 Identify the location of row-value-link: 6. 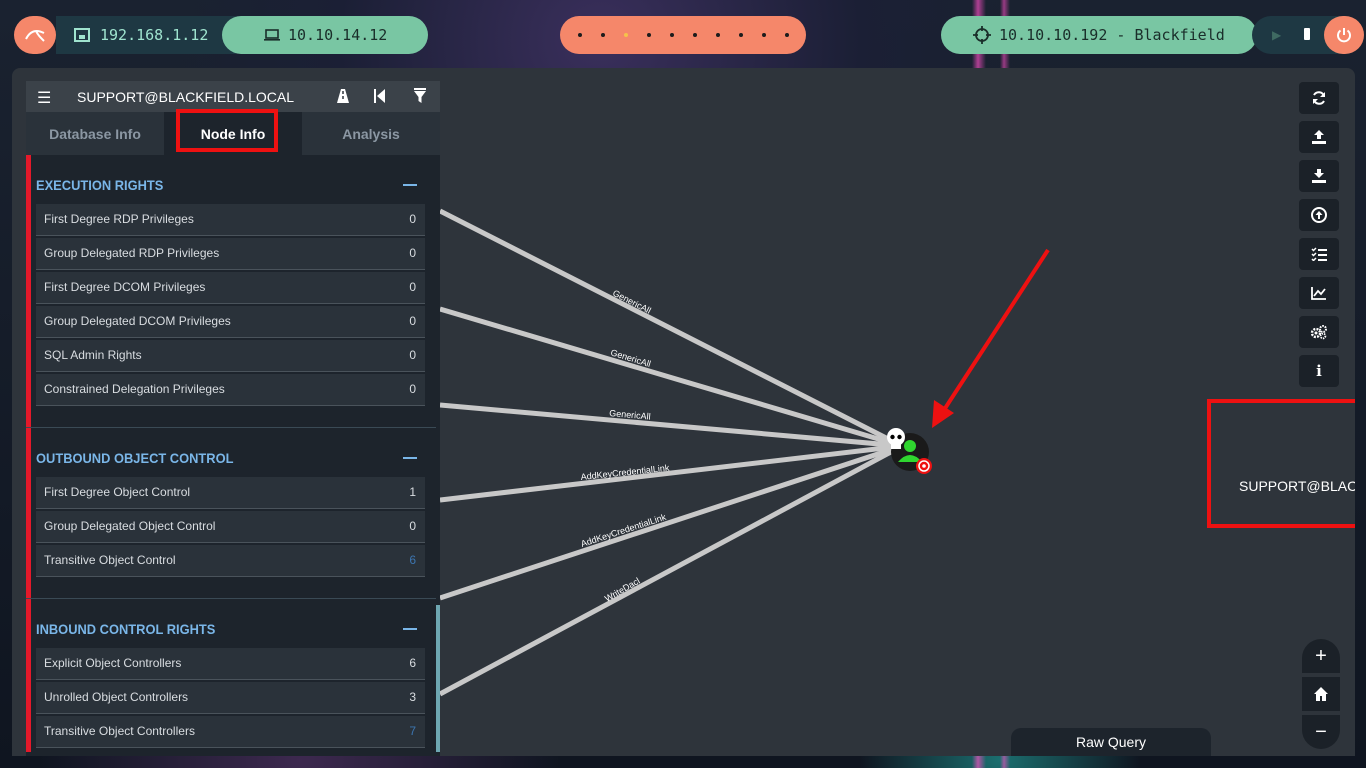
(412, 560).